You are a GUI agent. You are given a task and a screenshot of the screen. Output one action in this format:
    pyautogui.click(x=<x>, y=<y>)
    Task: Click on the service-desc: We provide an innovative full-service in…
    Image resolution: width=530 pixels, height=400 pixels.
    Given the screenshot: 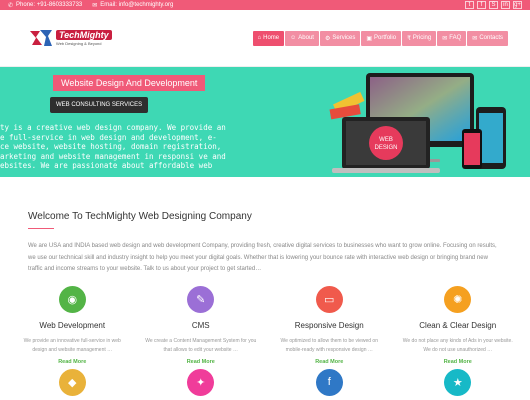 What is the action you would take?
    pyautogui.click(x=72, y=345)
    